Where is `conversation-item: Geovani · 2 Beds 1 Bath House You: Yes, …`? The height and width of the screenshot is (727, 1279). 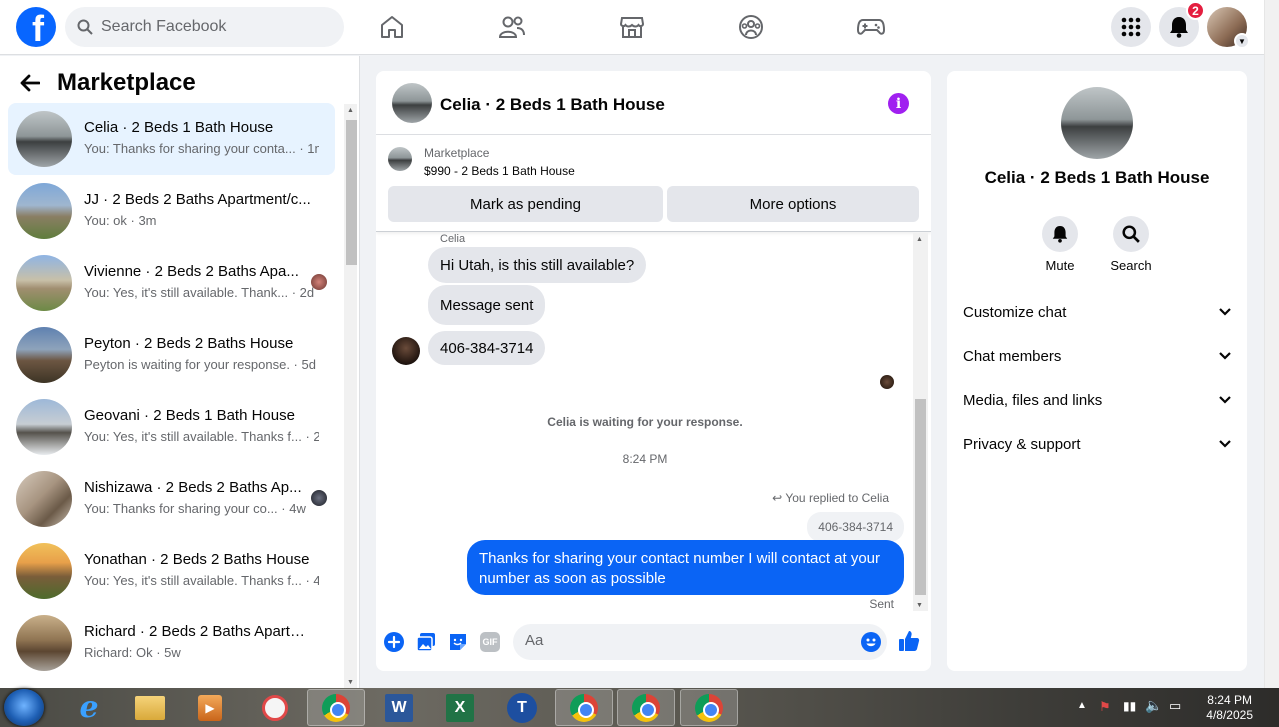 conversation-item: Geovani · 2 Beds 1 Bath House You: Yes, … is located at coordinates (171, 427).